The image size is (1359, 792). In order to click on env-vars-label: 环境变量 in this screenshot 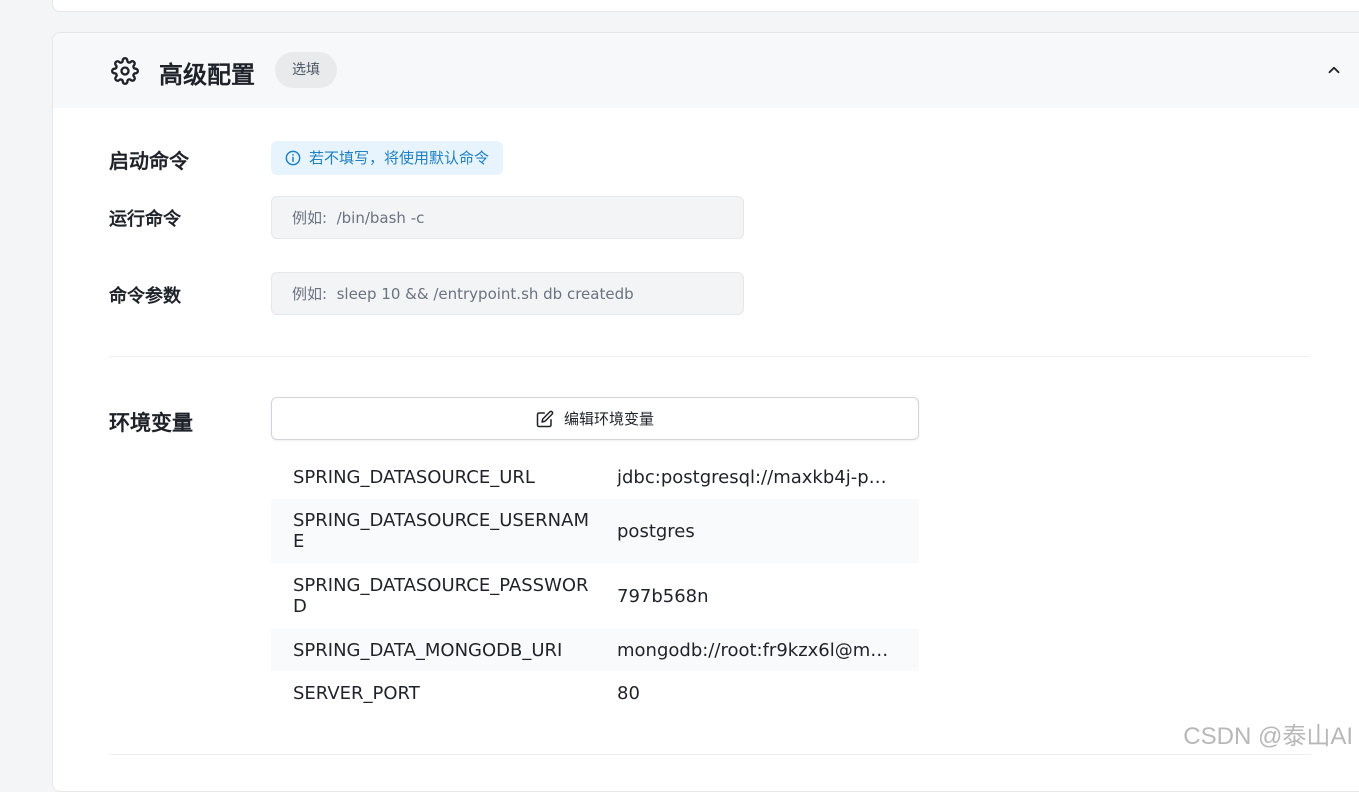, I will do `click(151, 422)`.